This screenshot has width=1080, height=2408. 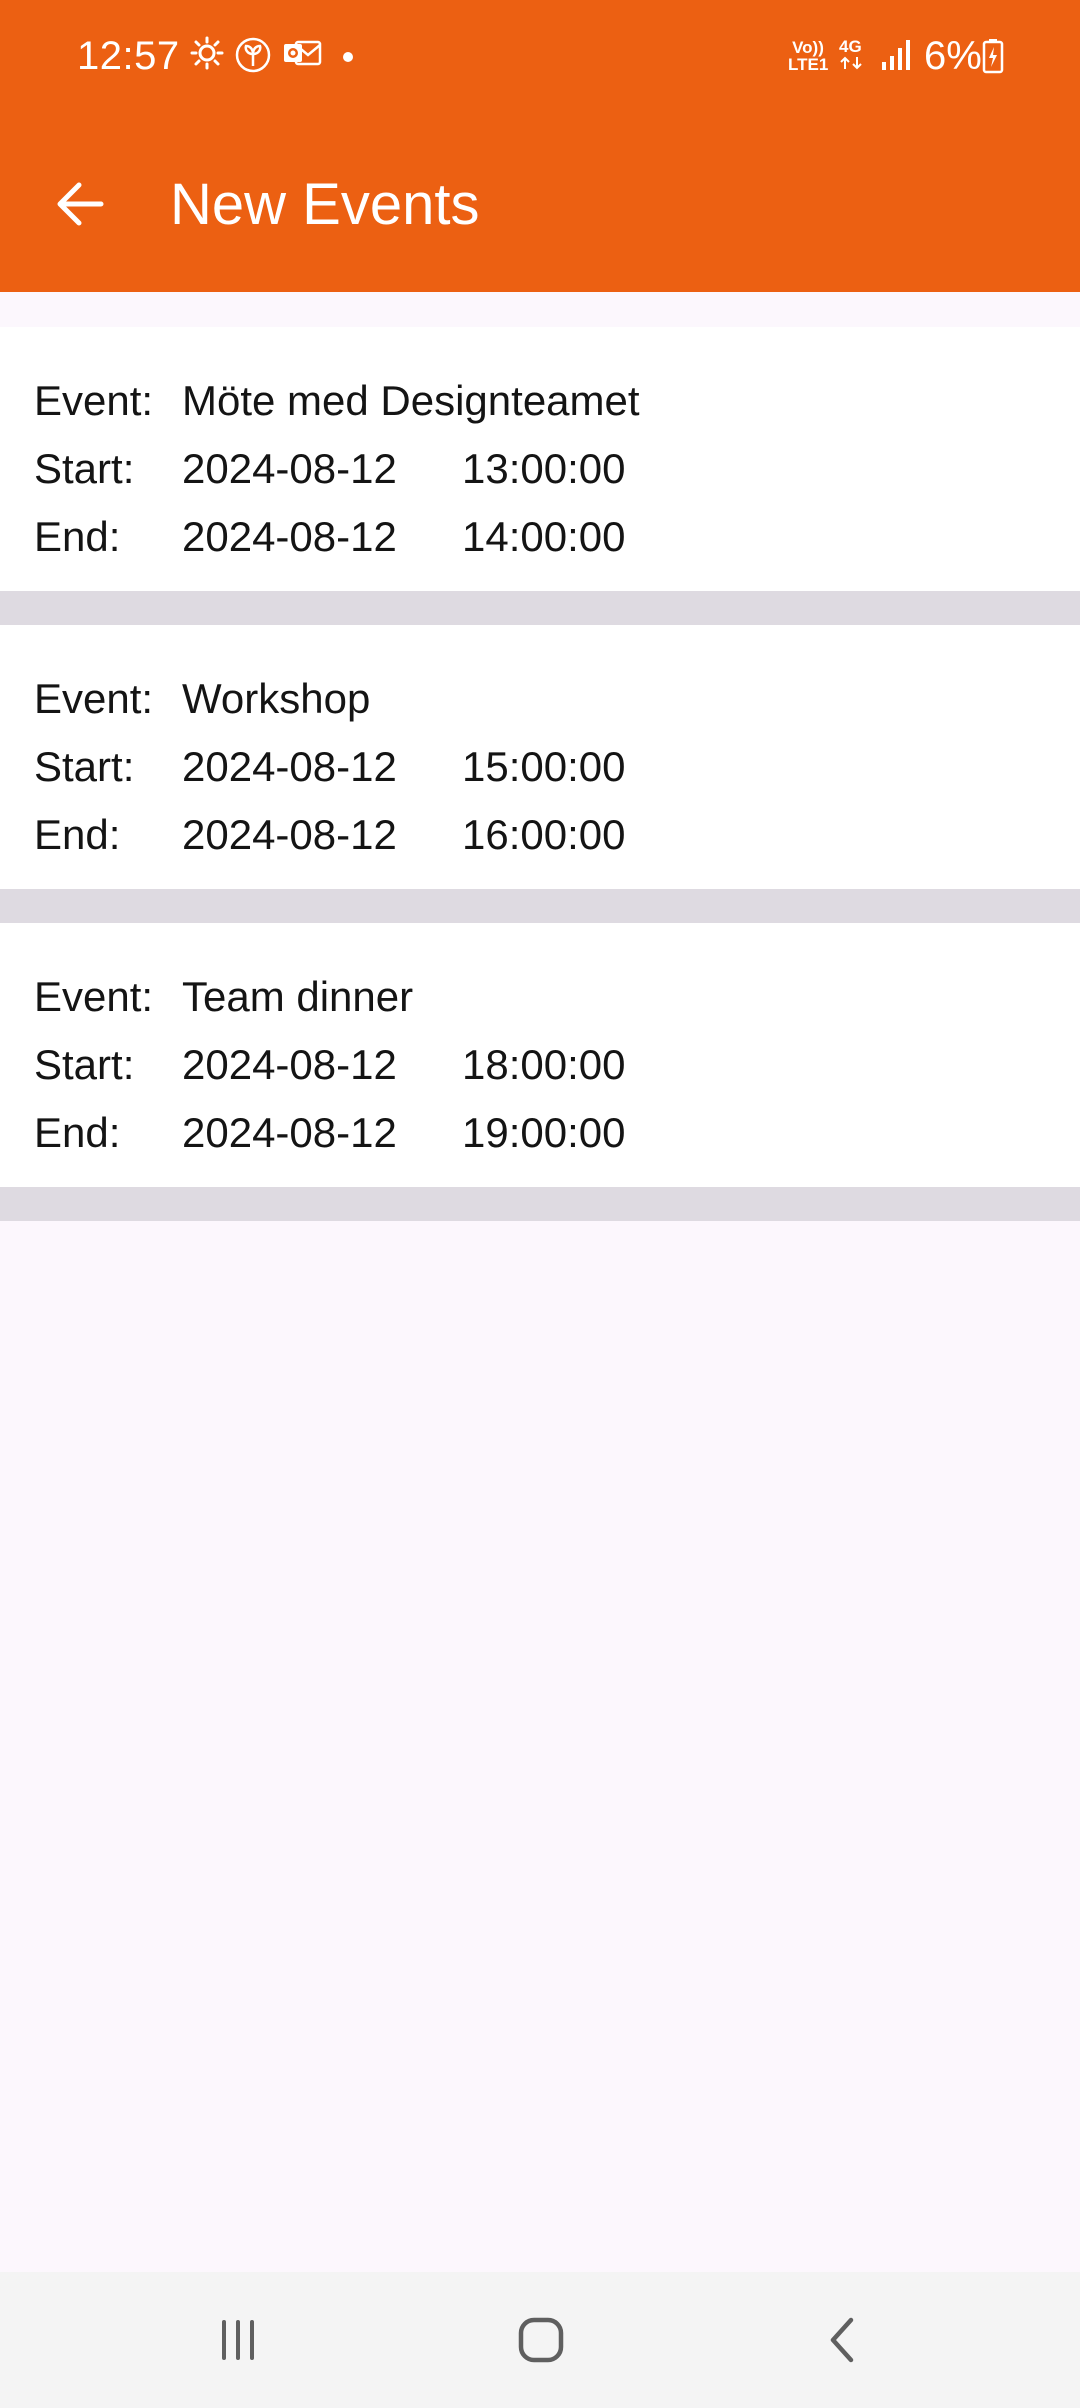 I want to click on event-start-row: Start: 2024-08-12 13:00:00, so click(x=540, y=469).